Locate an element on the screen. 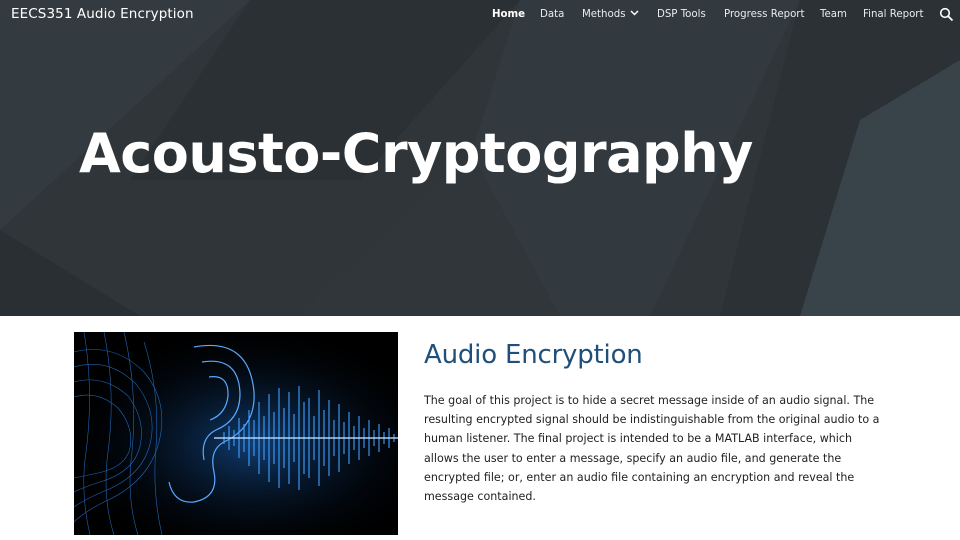  ear-soundwave-illustration is located at coordinates (236, 433).